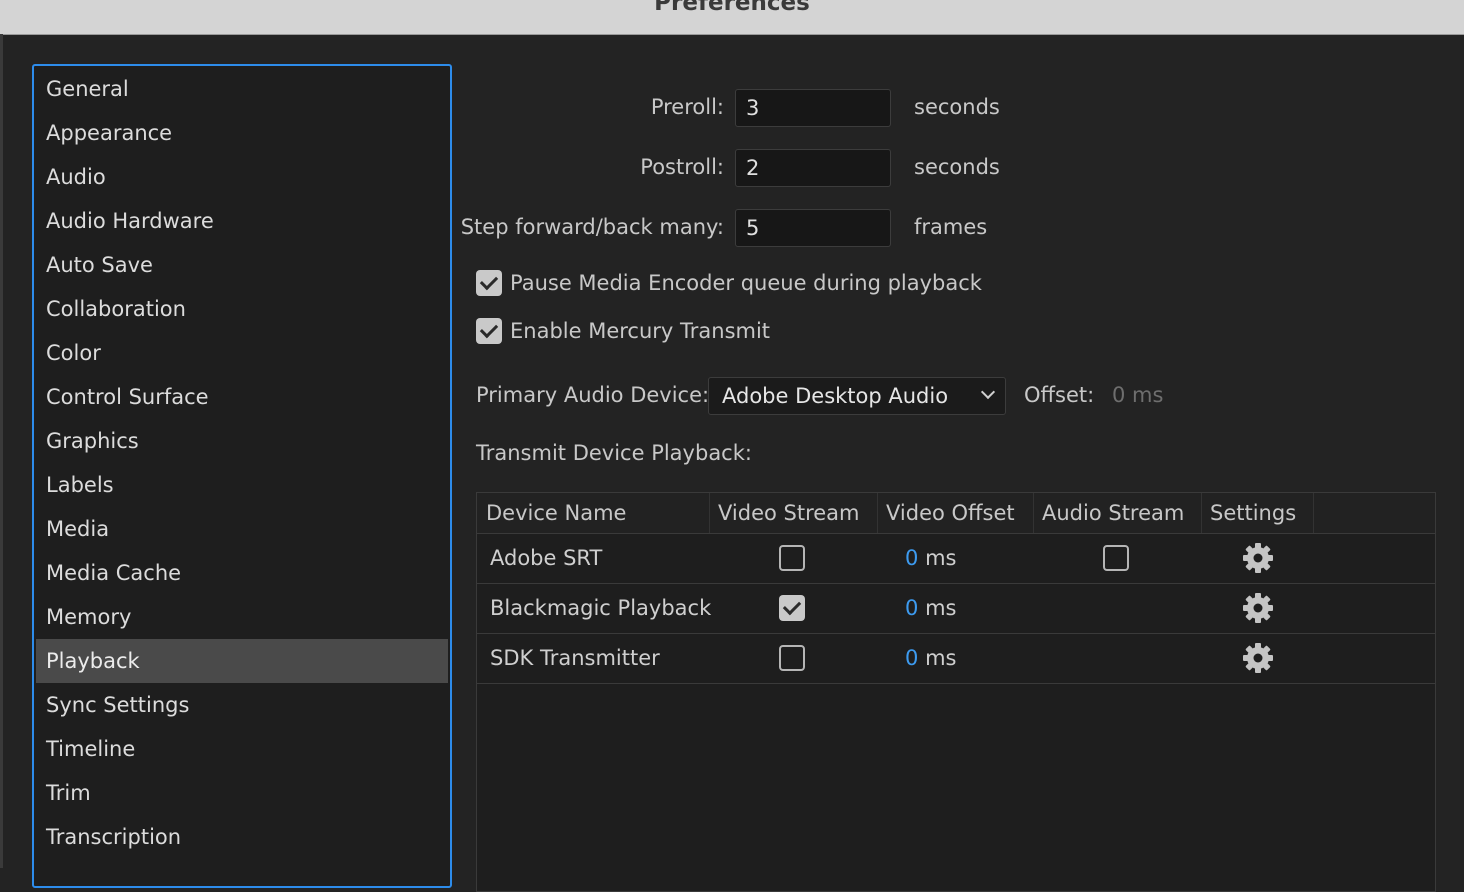 The width and height of the screenshot is (1464, 892). Describe the element at coordinates (242, 89) in the screenshot. I see `sidebar-item-general: General` at that location.